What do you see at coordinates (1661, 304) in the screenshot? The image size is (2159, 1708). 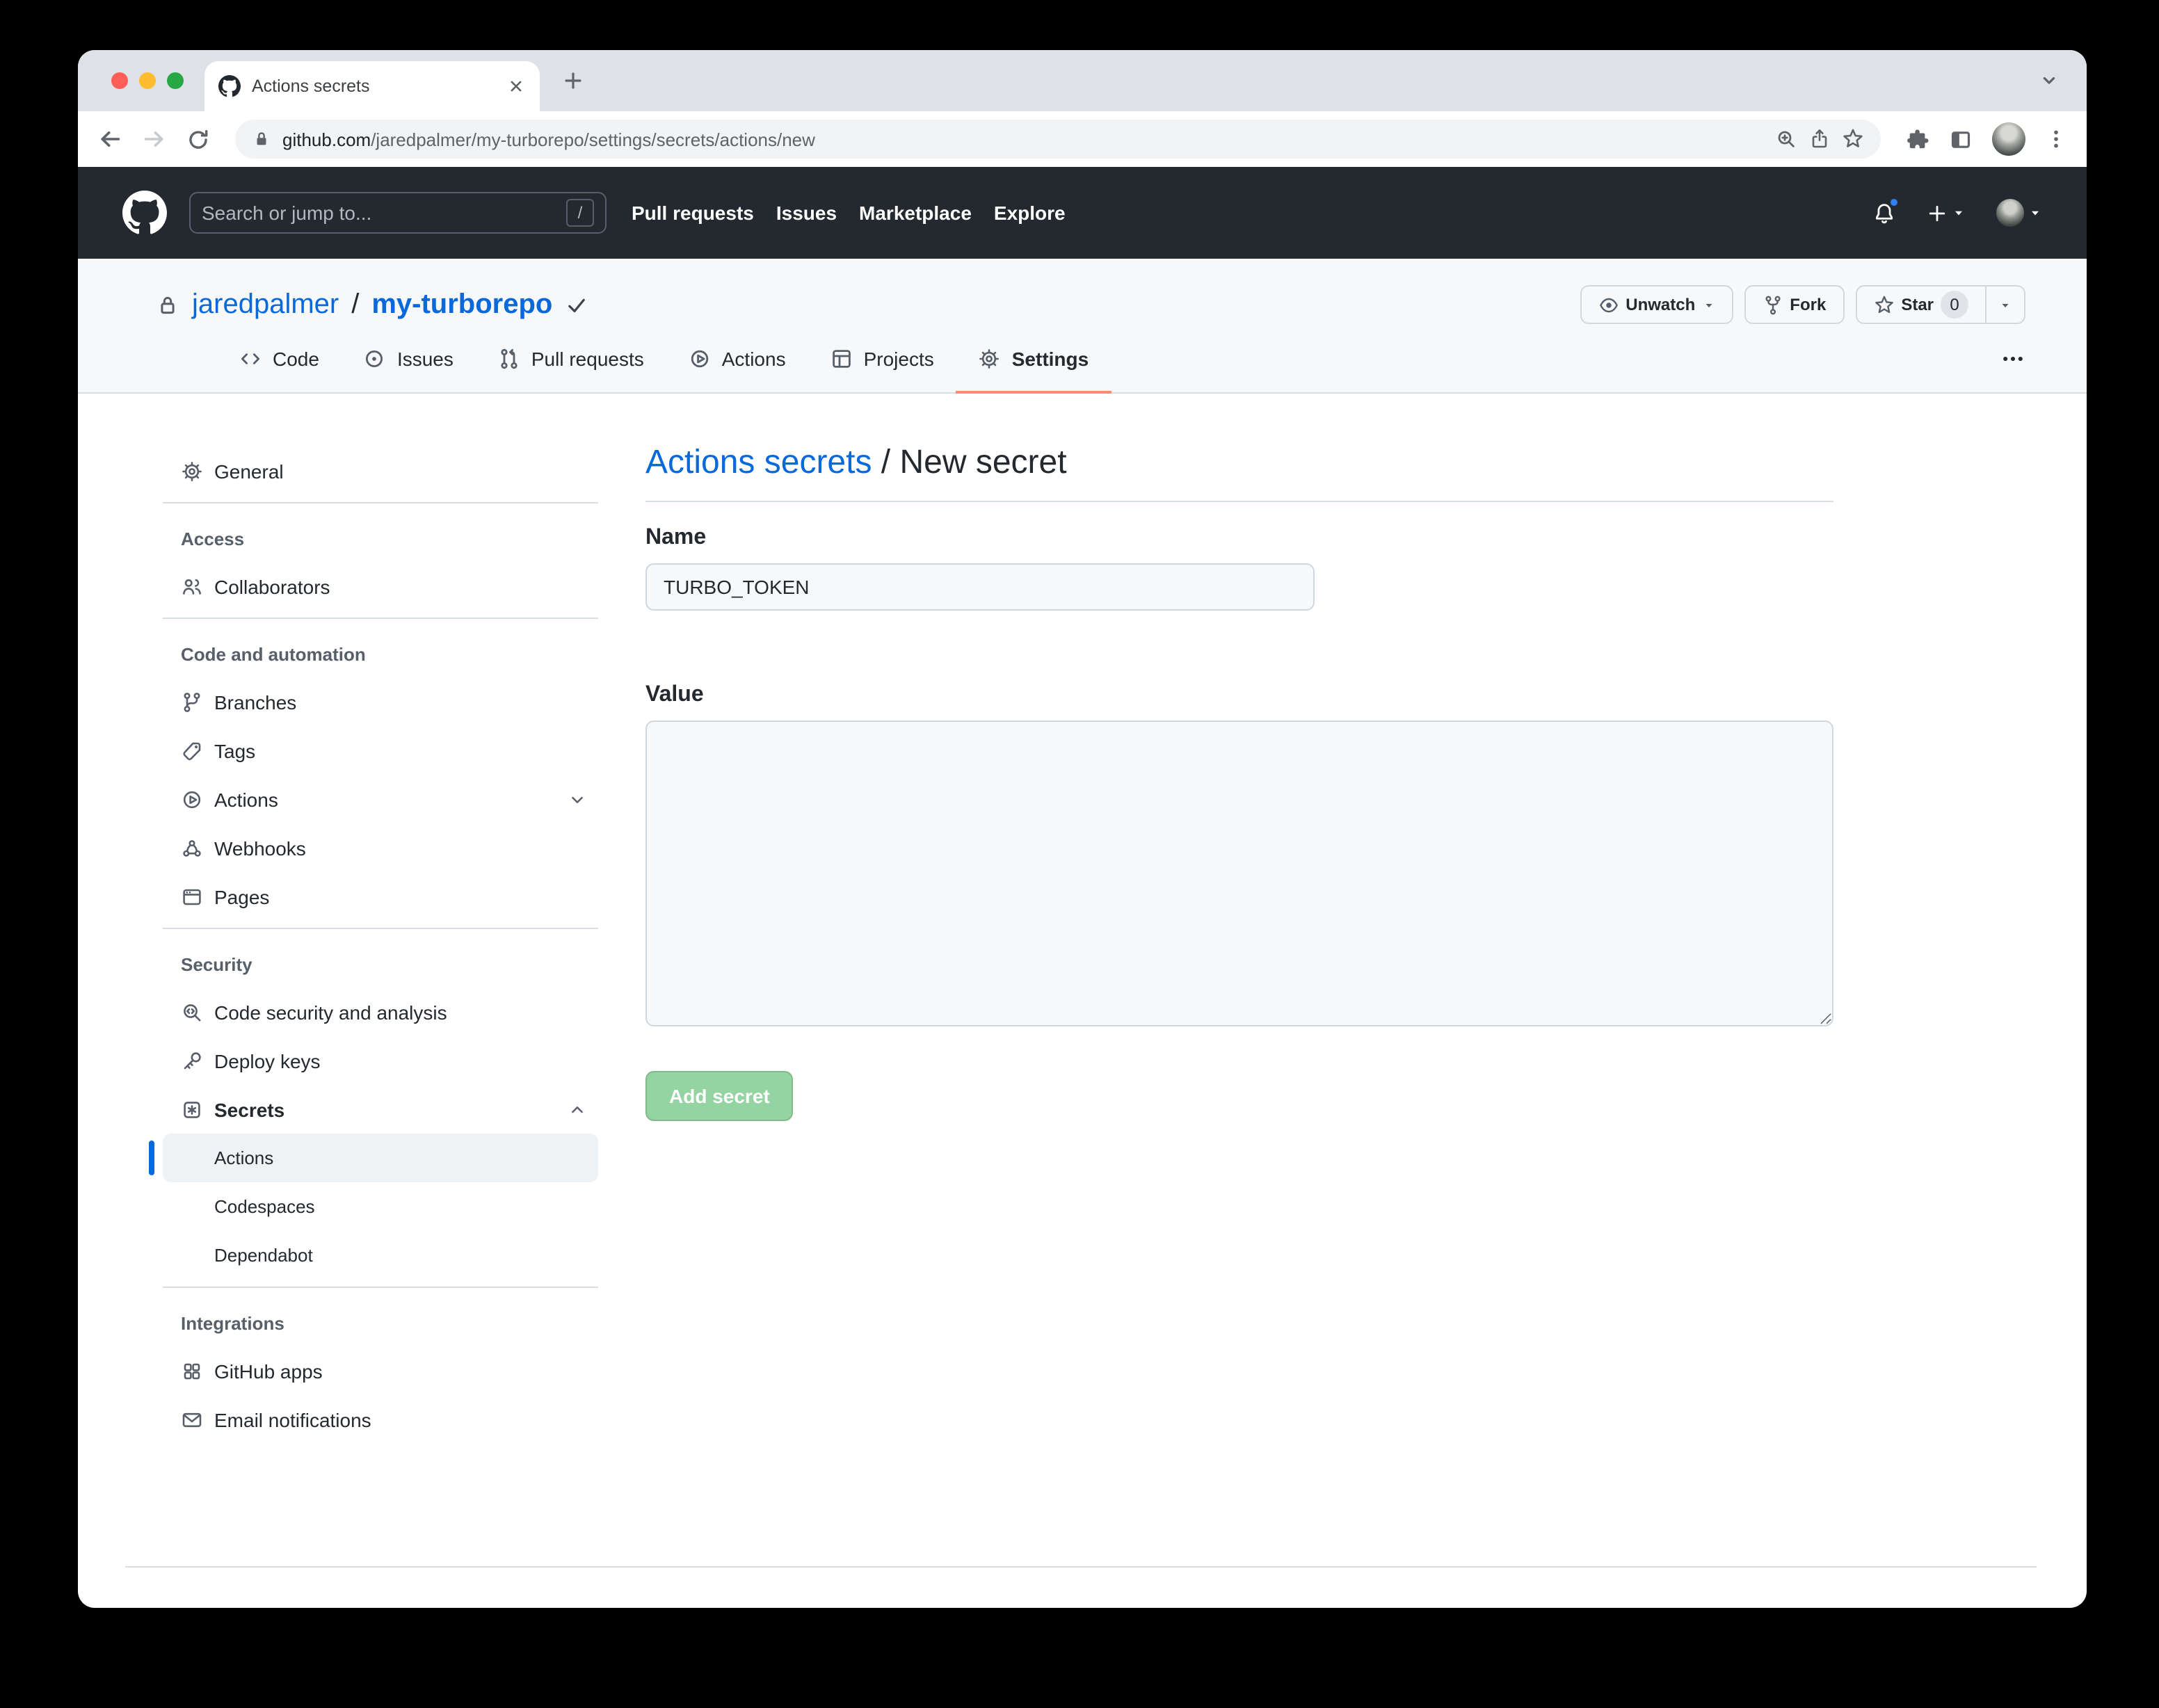 I see `unwatch-label: Unwatch` at bounding box center [1661, 304].